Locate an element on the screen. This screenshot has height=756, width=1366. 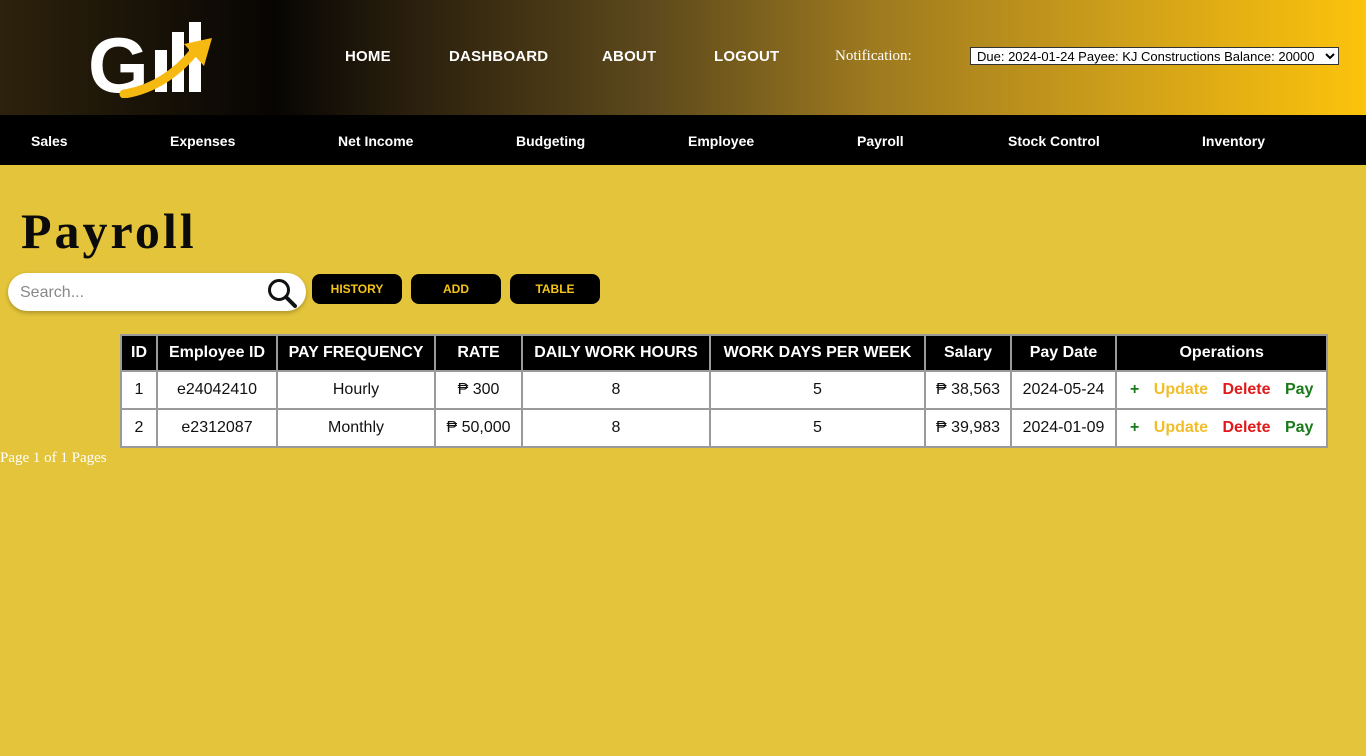
header-rate: RATE is located at coordinates (478, 353).